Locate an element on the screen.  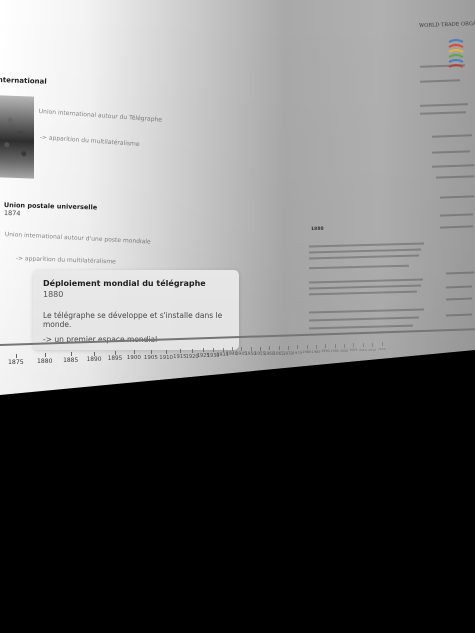
axis-label: 1980 is located at coordinates (306, 349).